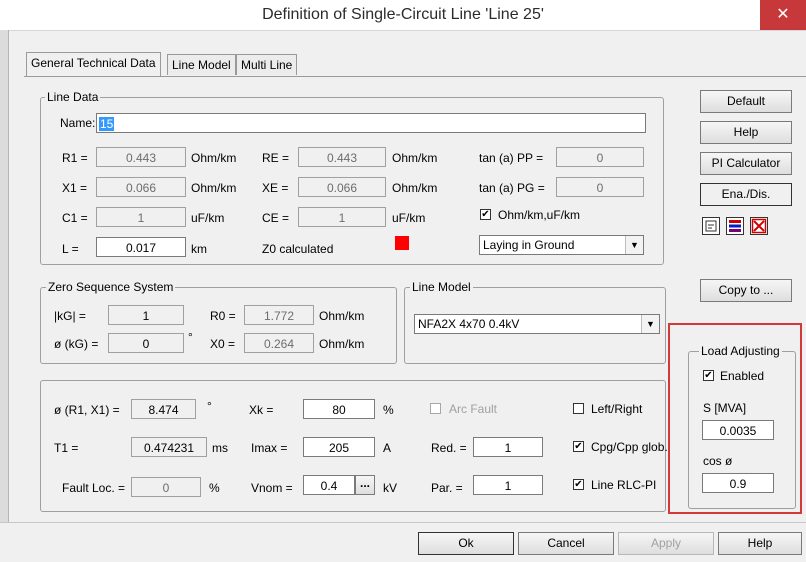  I want to click on r0-field: 1.772, so click(279, 315).